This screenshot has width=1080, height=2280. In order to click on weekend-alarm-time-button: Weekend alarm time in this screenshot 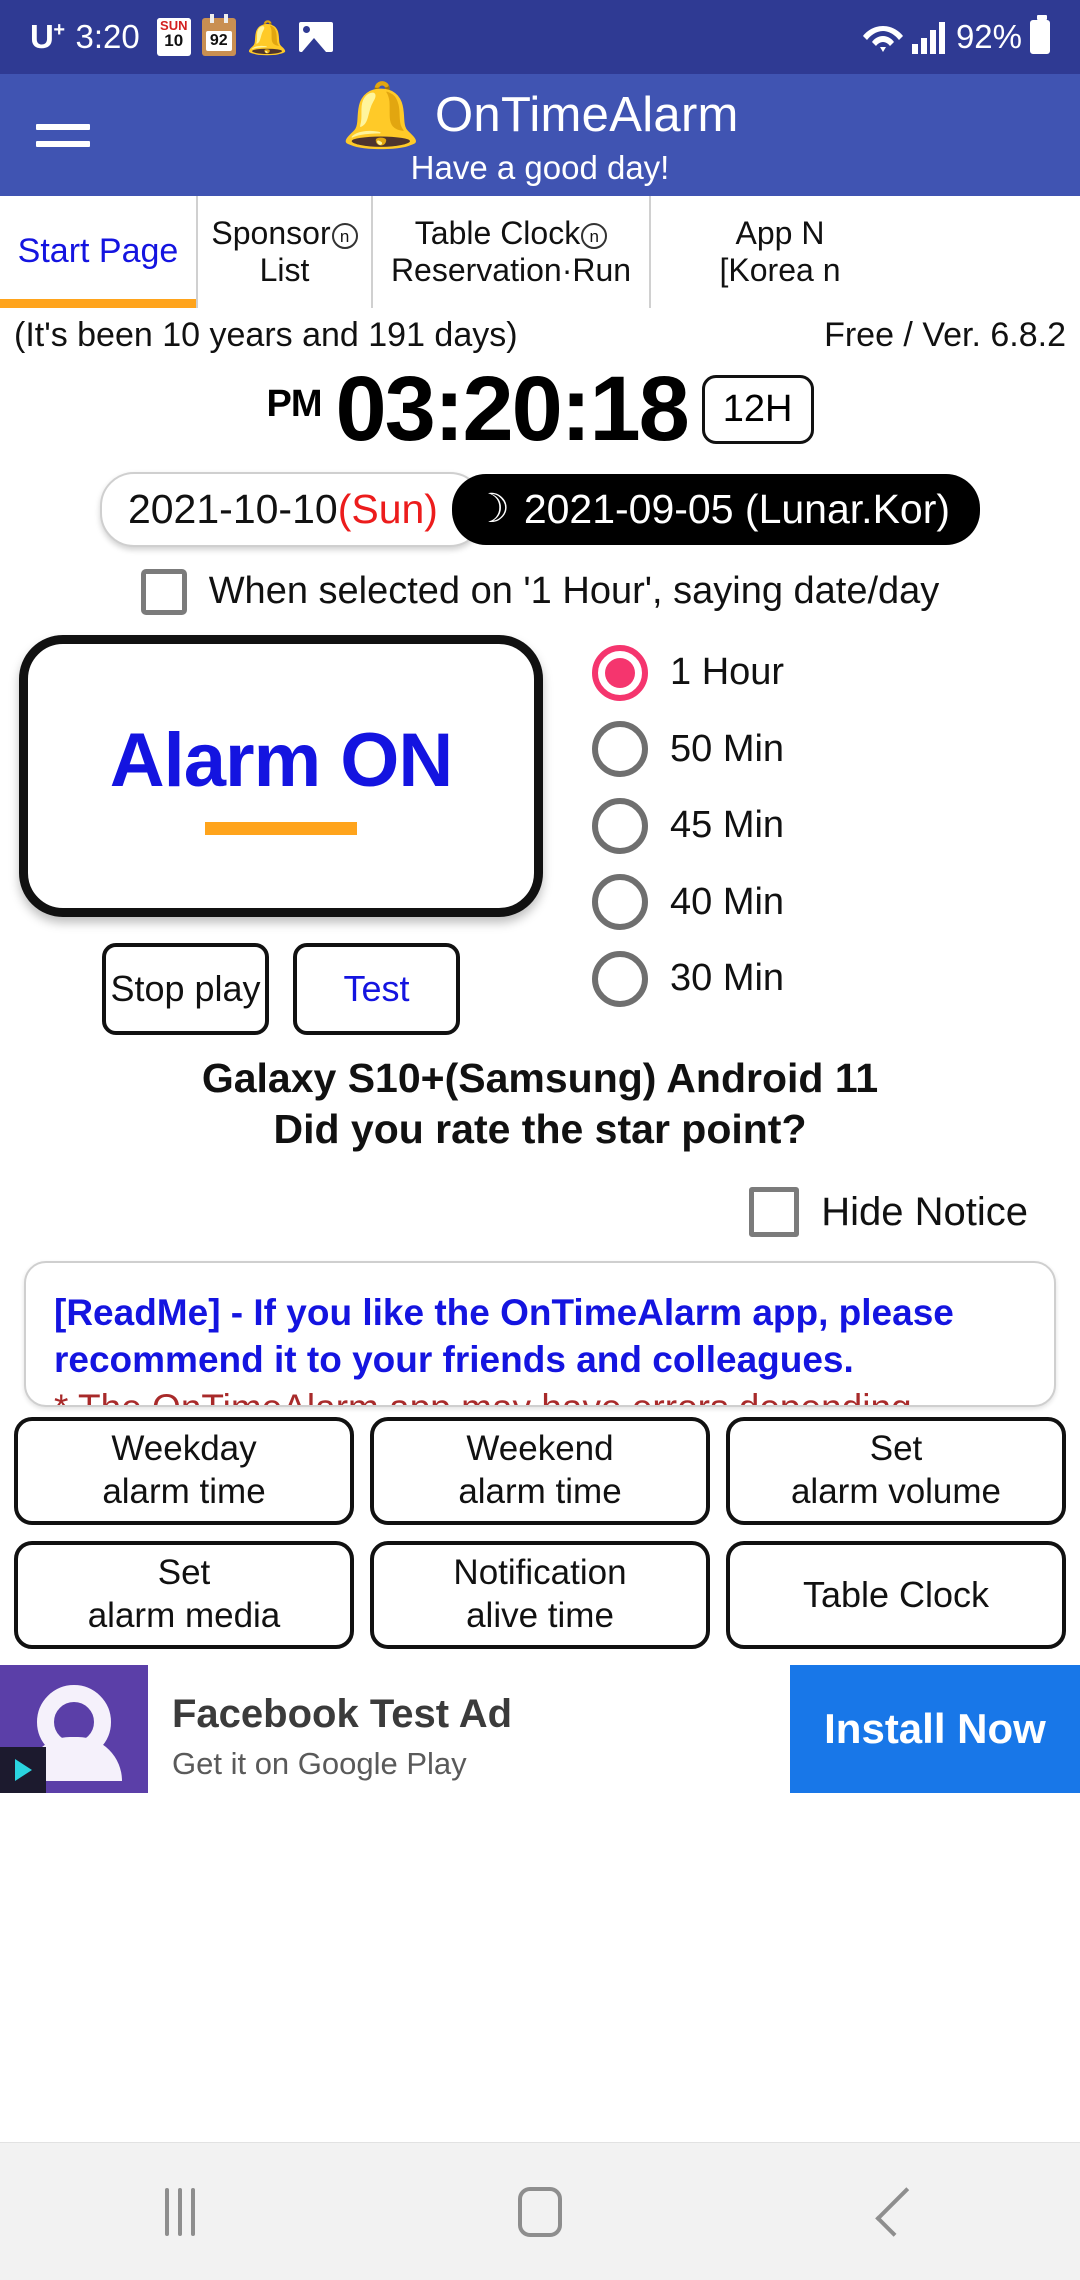, I will do `click(540, 1471)`.